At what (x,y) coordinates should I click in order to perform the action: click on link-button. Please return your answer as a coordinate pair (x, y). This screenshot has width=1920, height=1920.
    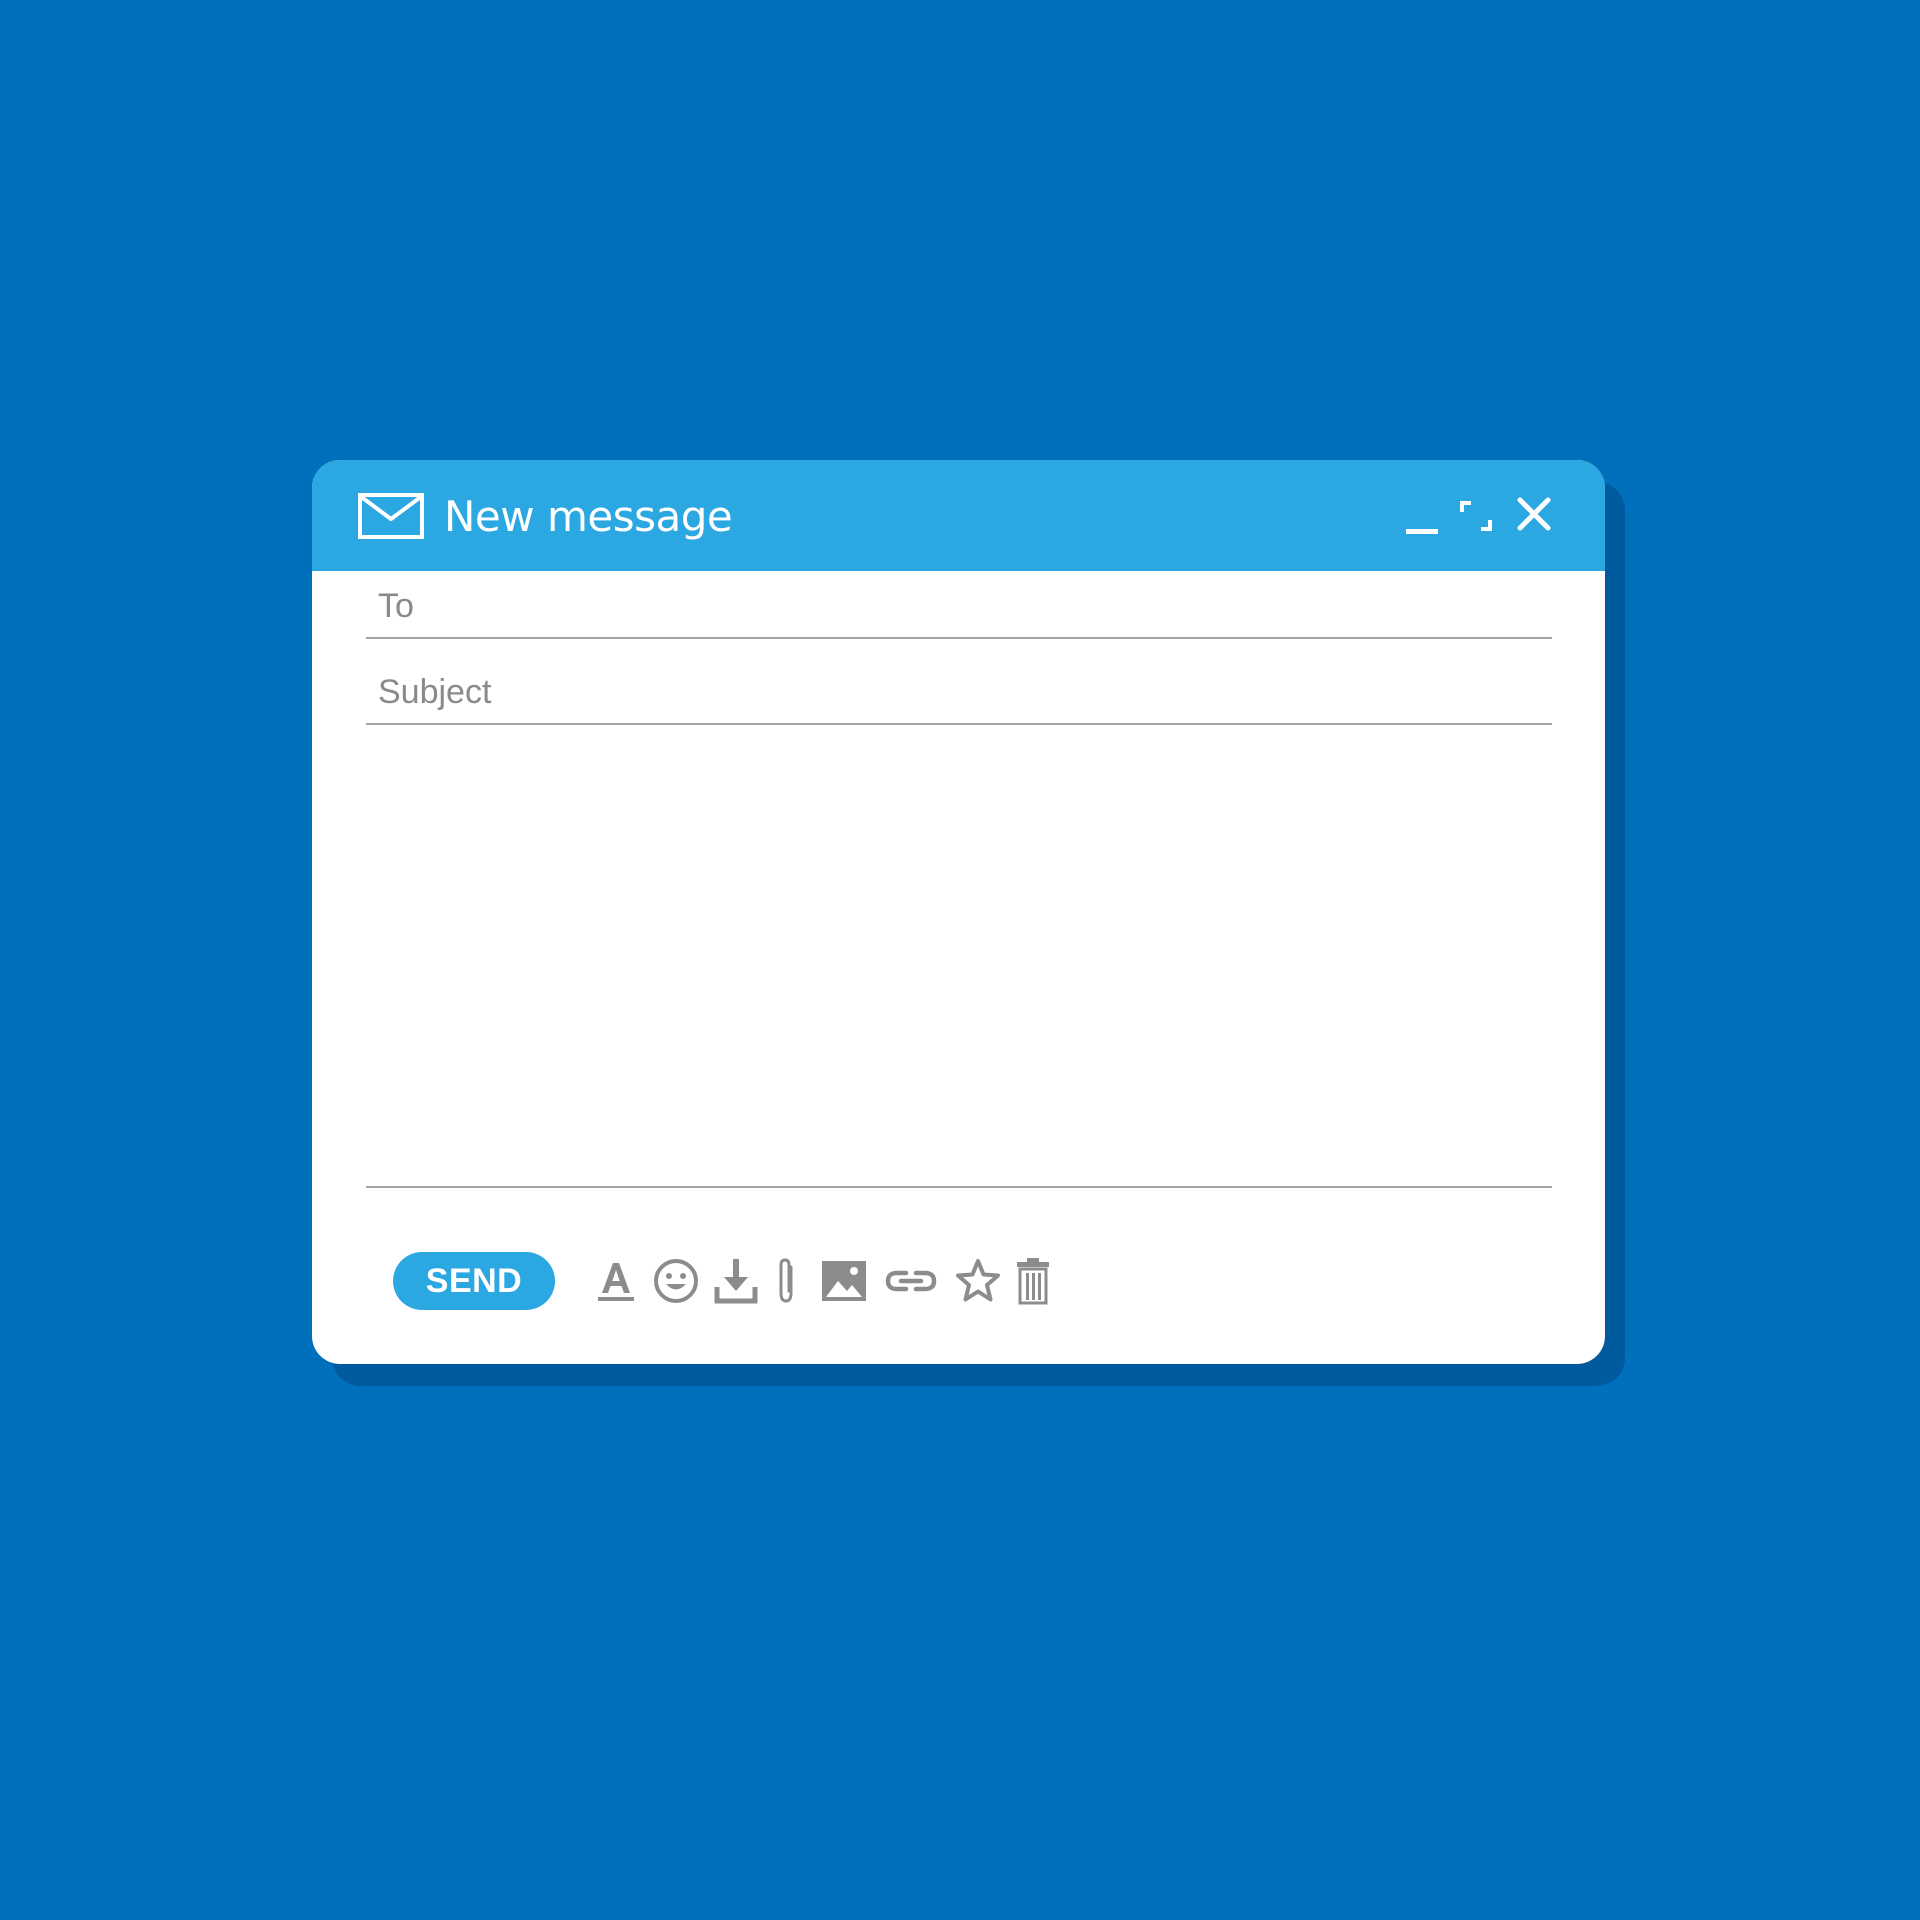
    Looking at the image, I should click on (911, 1281).